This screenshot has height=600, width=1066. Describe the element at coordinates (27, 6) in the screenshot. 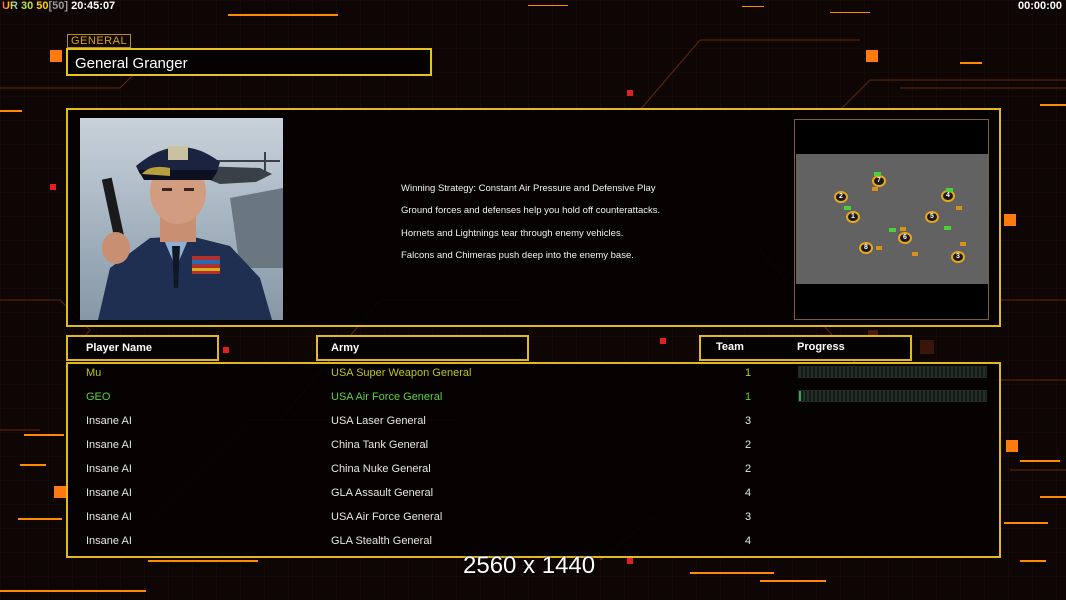

I see `status-value-1: 30` at that location.